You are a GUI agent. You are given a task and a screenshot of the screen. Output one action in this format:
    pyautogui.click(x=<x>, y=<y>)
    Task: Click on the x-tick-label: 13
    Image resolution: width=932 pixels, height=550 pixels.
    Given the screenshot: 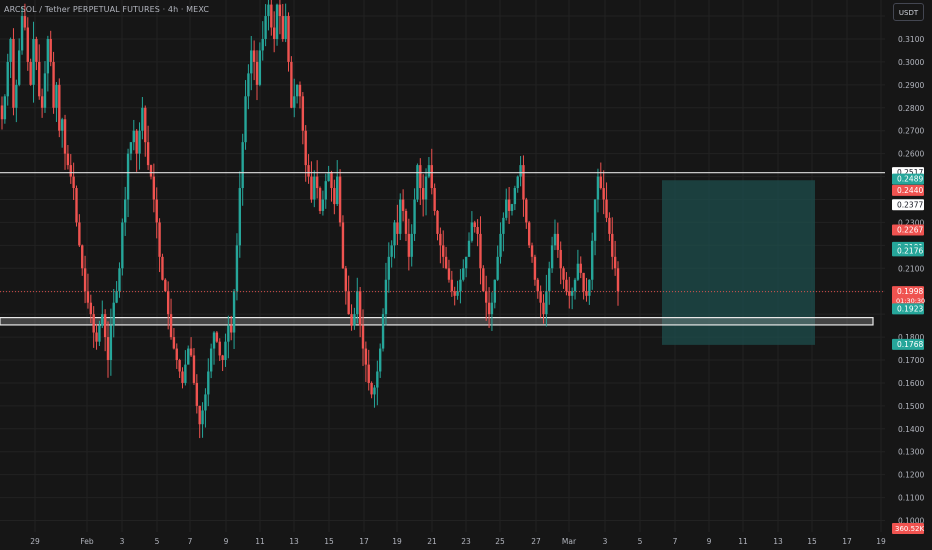 What is the action you would take?
    pyautogui.click(x=294, y=541)
    